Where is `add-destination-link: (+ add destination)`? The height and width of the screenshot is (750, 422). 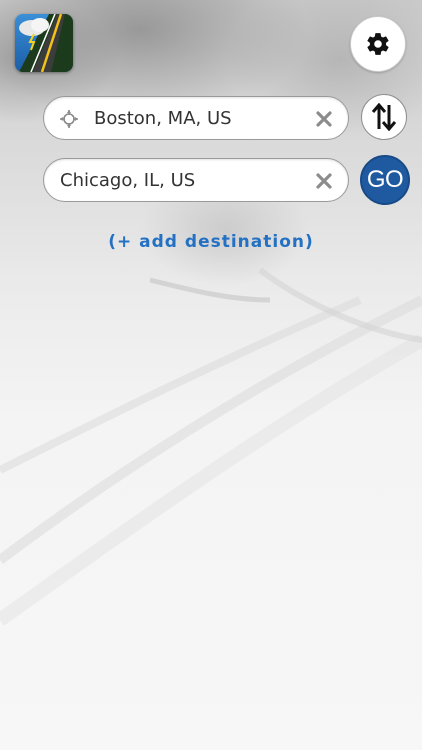 add-destination-link: (+ add destination) is located at coordinates (211, 242).